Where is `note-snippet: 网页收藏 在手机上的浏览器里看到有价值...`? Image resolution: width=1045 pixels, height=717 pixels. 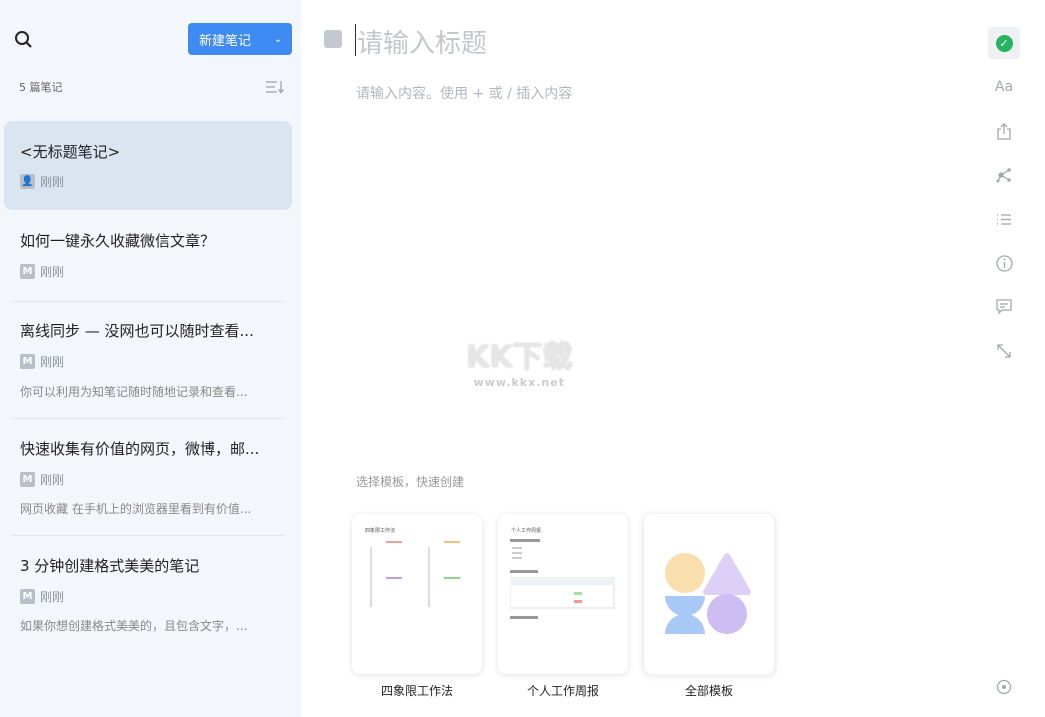
note-snippet: 网页收藏 在手机上的浏览器里看到有价值... is located at coordinates (136, 509).